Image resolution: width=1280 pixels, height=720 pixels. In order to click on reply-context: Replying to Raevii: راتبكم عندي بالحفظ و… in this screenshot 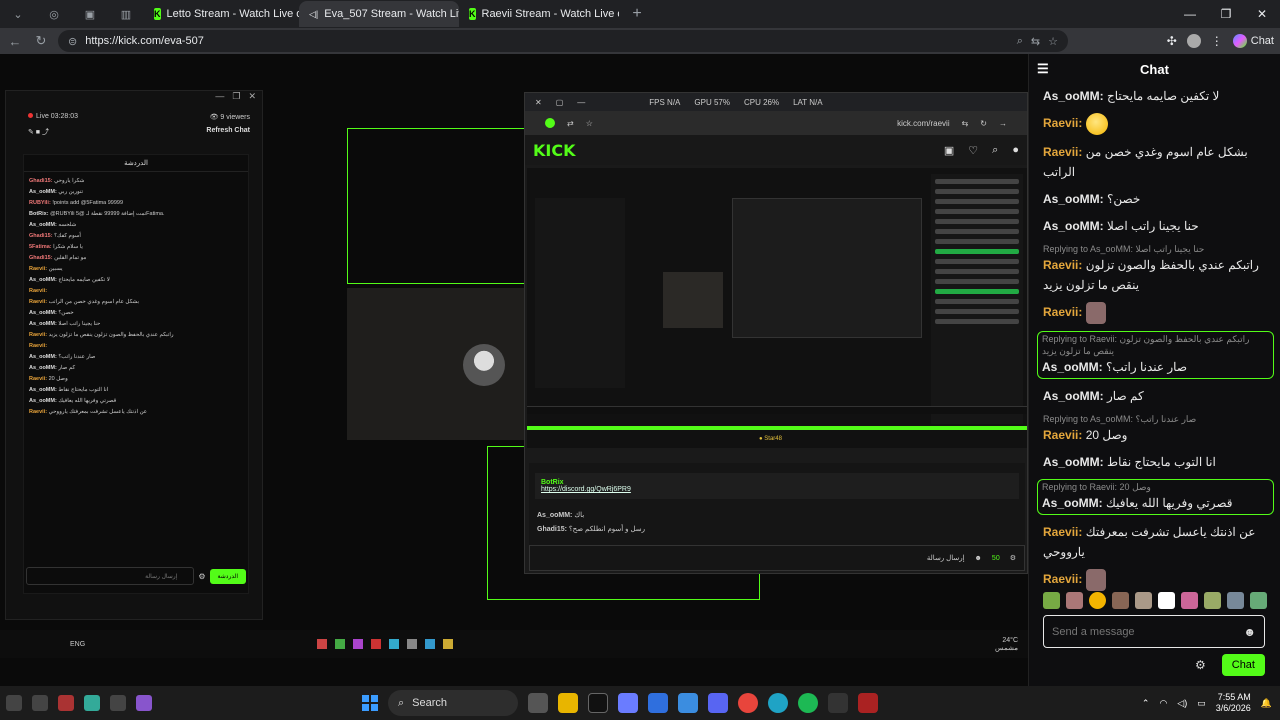, I will do `click(1155, 345)`.